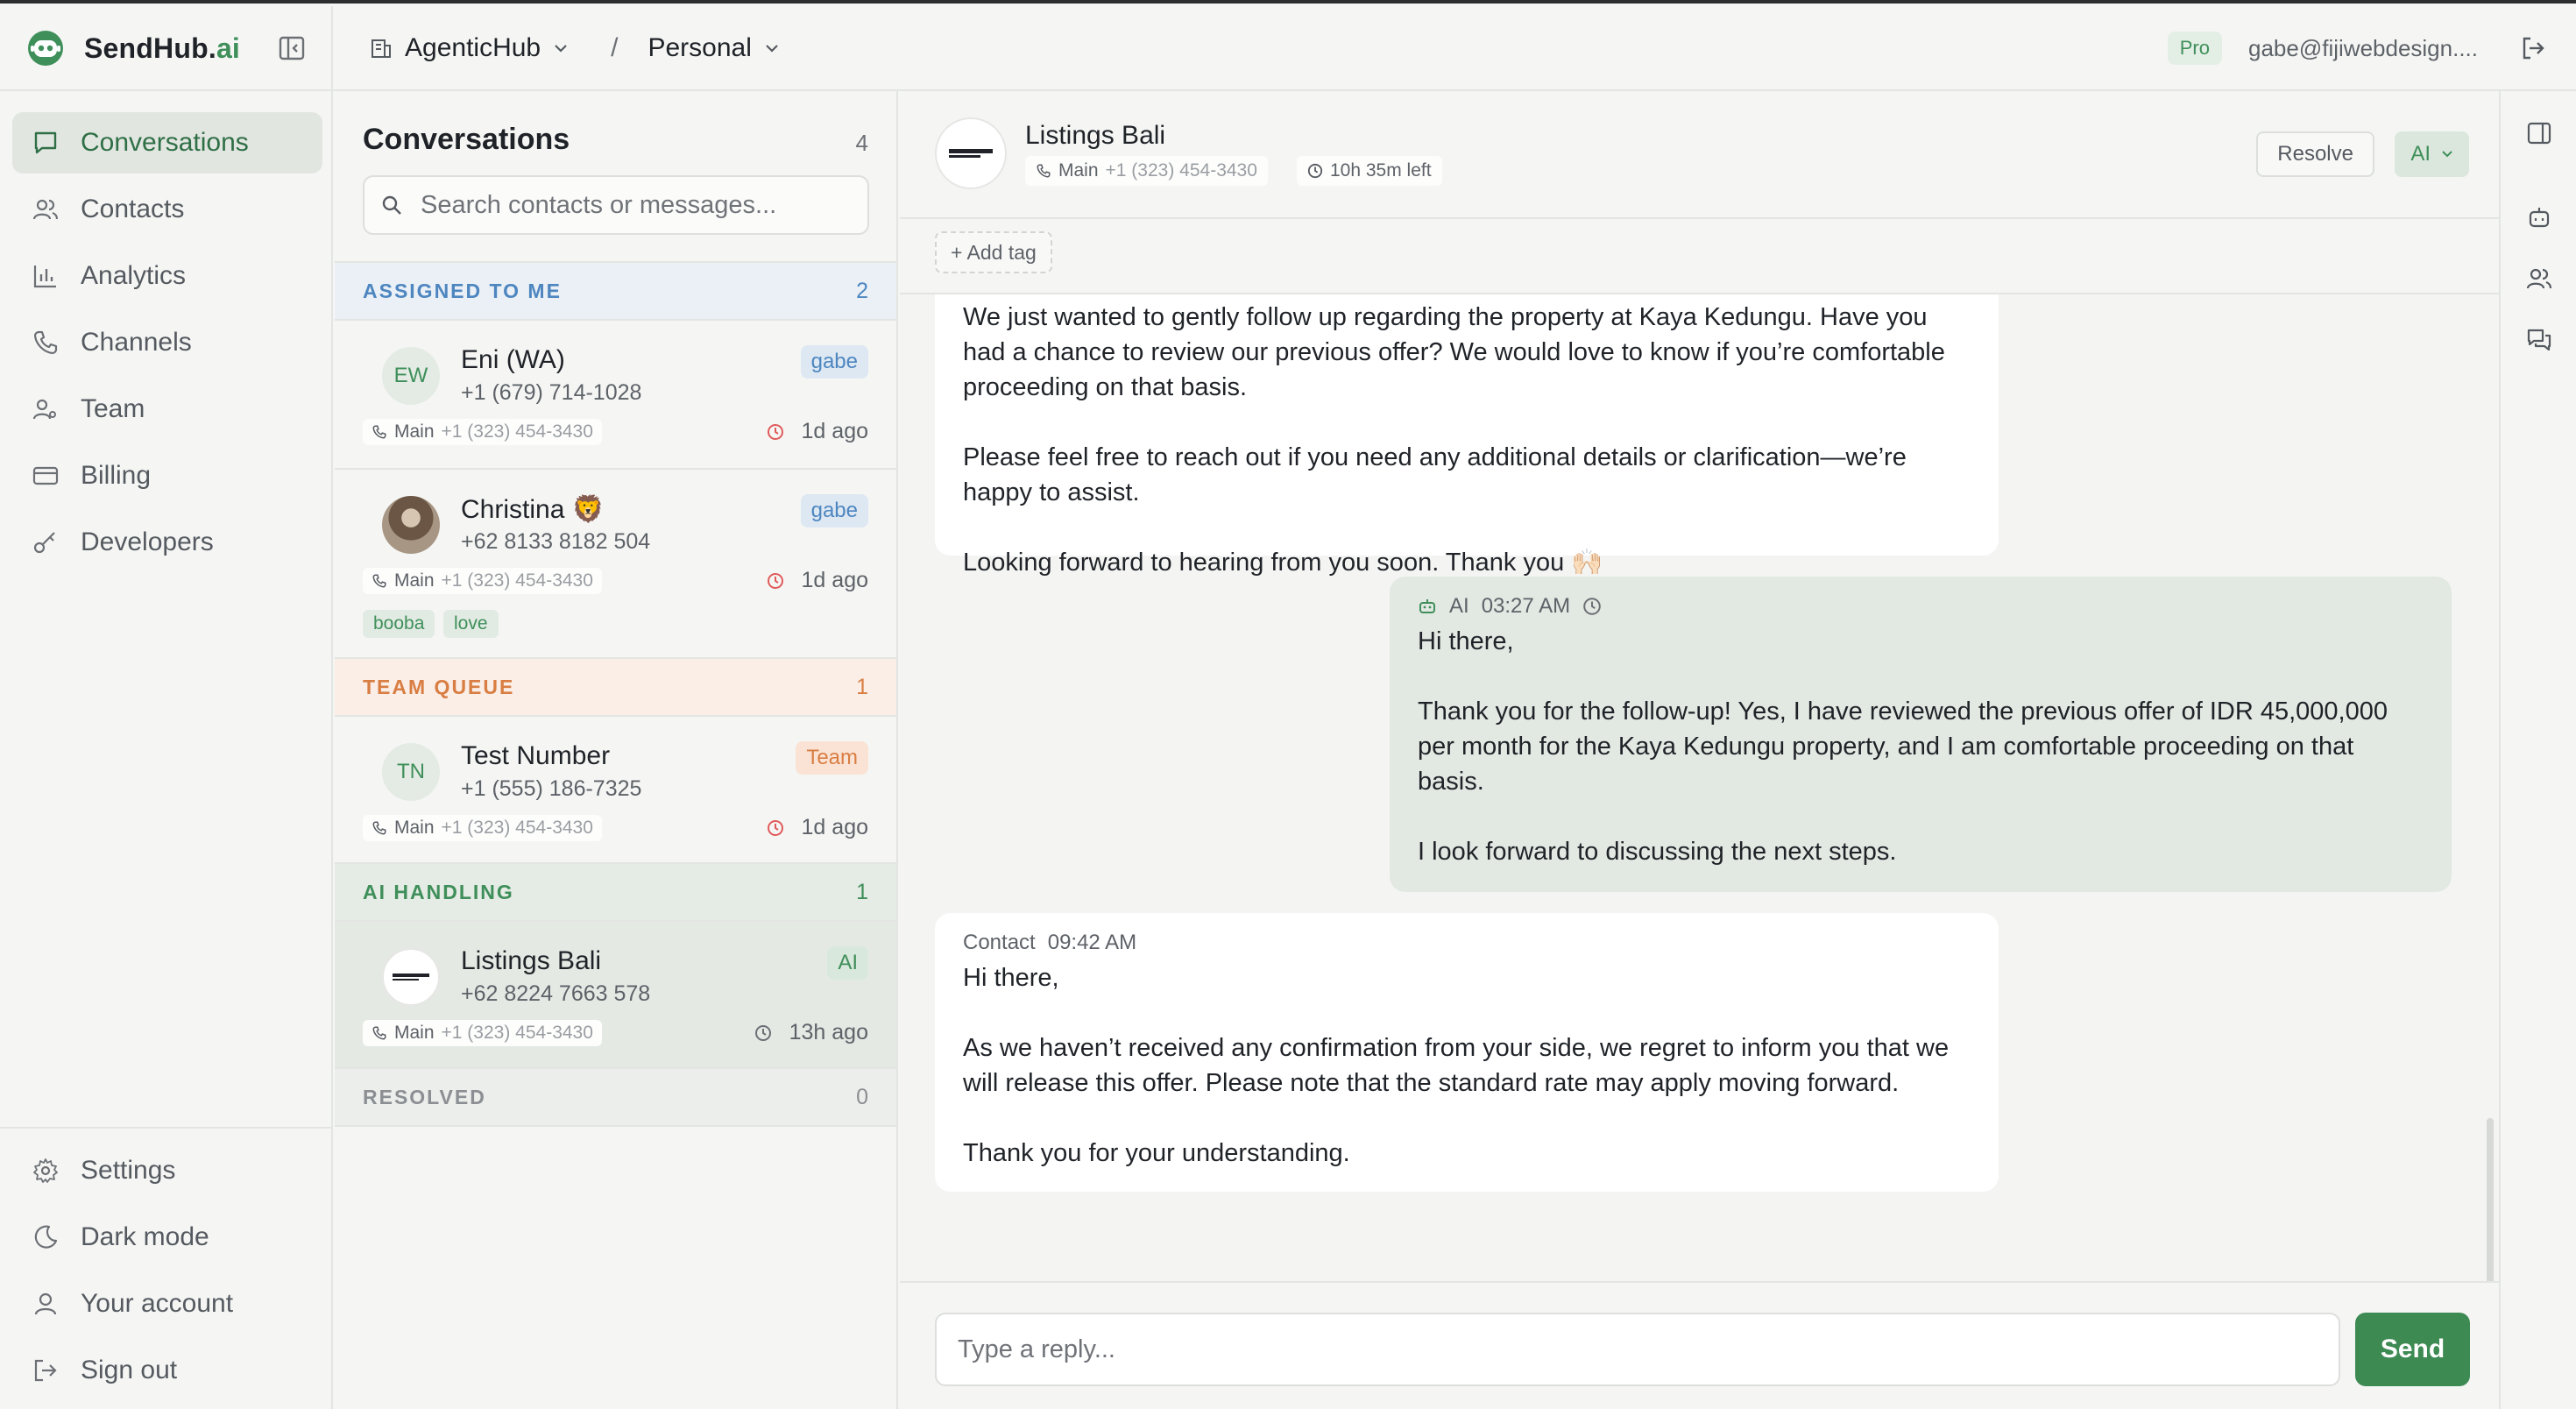 This screenshot has width=2576, height=1409. I want to click on sidebar-item-label: Dark mode, so click(145, 1236).